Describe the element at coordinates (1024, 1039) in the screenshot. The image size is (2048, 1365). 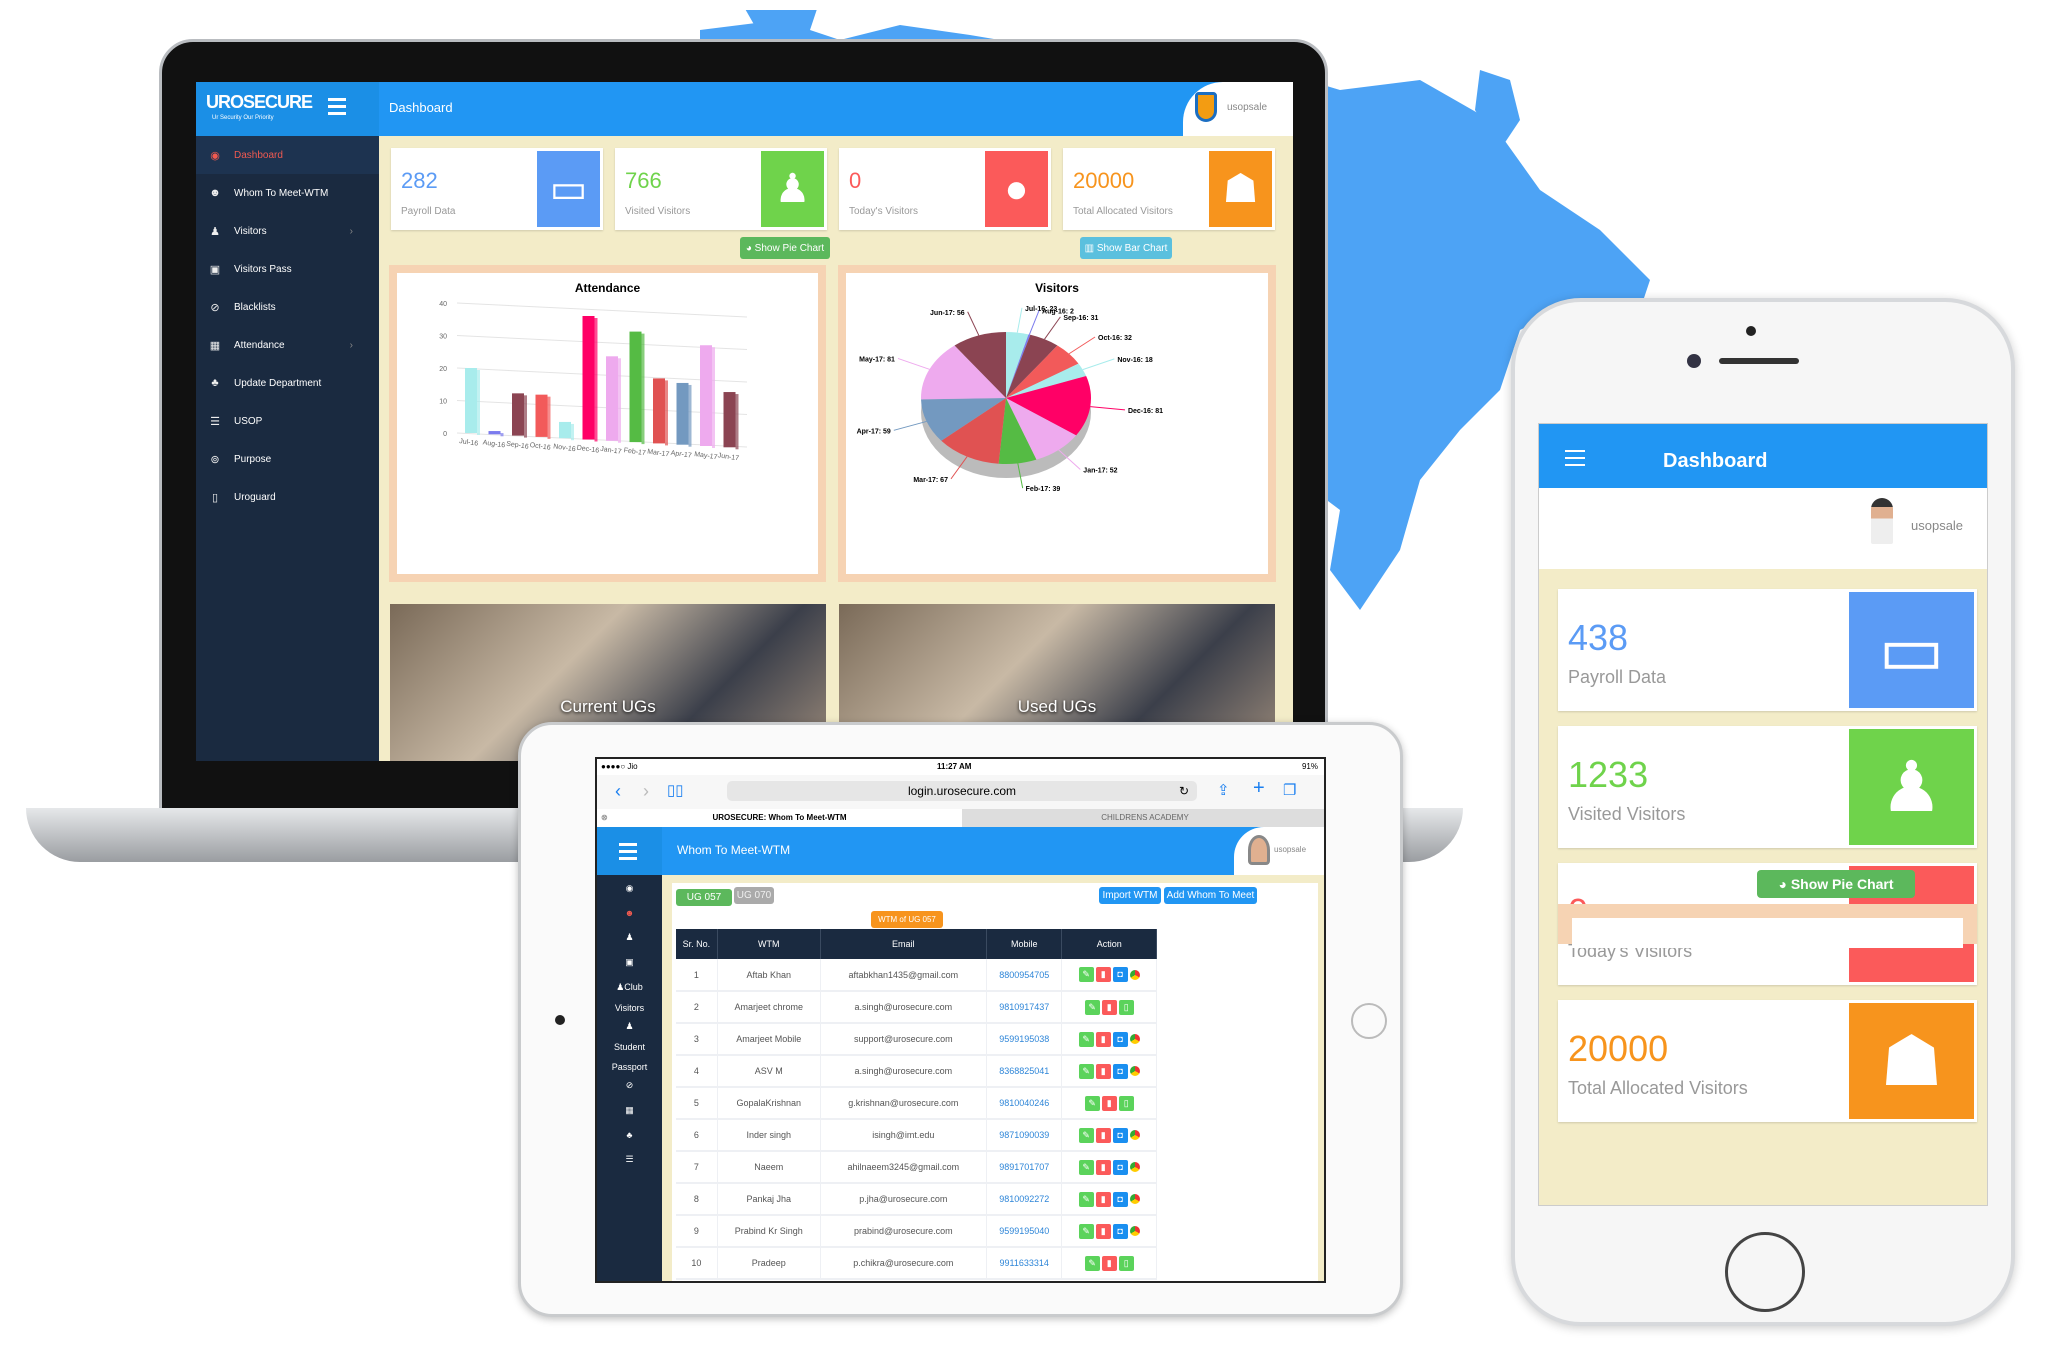
I see `mobile-cell: 9599195038` at that location.